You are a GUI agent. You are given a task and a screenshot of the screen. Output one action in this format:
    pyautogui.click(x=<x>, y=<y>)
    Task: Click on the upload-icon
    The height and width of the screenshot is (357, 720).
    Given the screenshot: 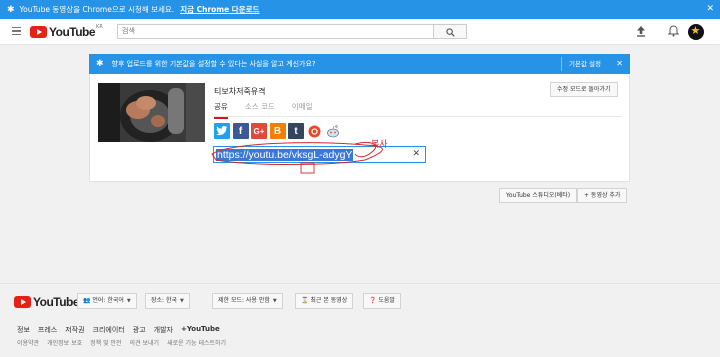 What is the action you would take?
    pyautogui.click(x=641, y=32)
    